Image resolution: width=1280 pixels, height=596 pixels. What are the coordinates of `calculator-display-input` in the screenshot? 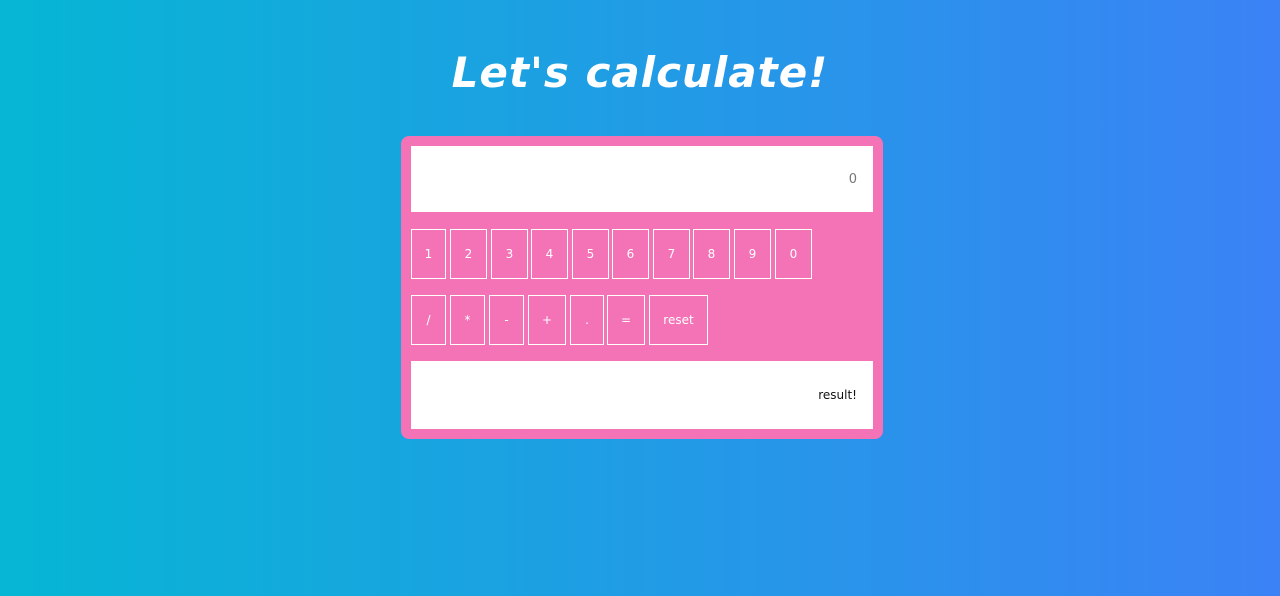 It's located at (642, 179).